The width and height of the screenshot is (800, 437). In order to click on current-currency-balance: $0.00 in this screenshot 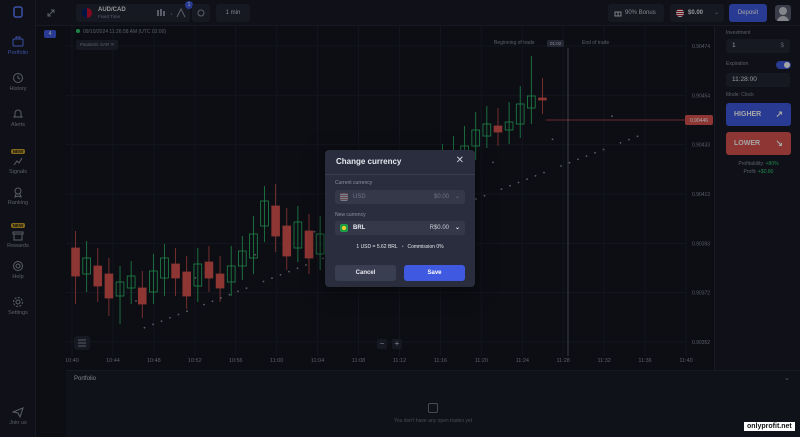, I will do `click(441, 197)`.